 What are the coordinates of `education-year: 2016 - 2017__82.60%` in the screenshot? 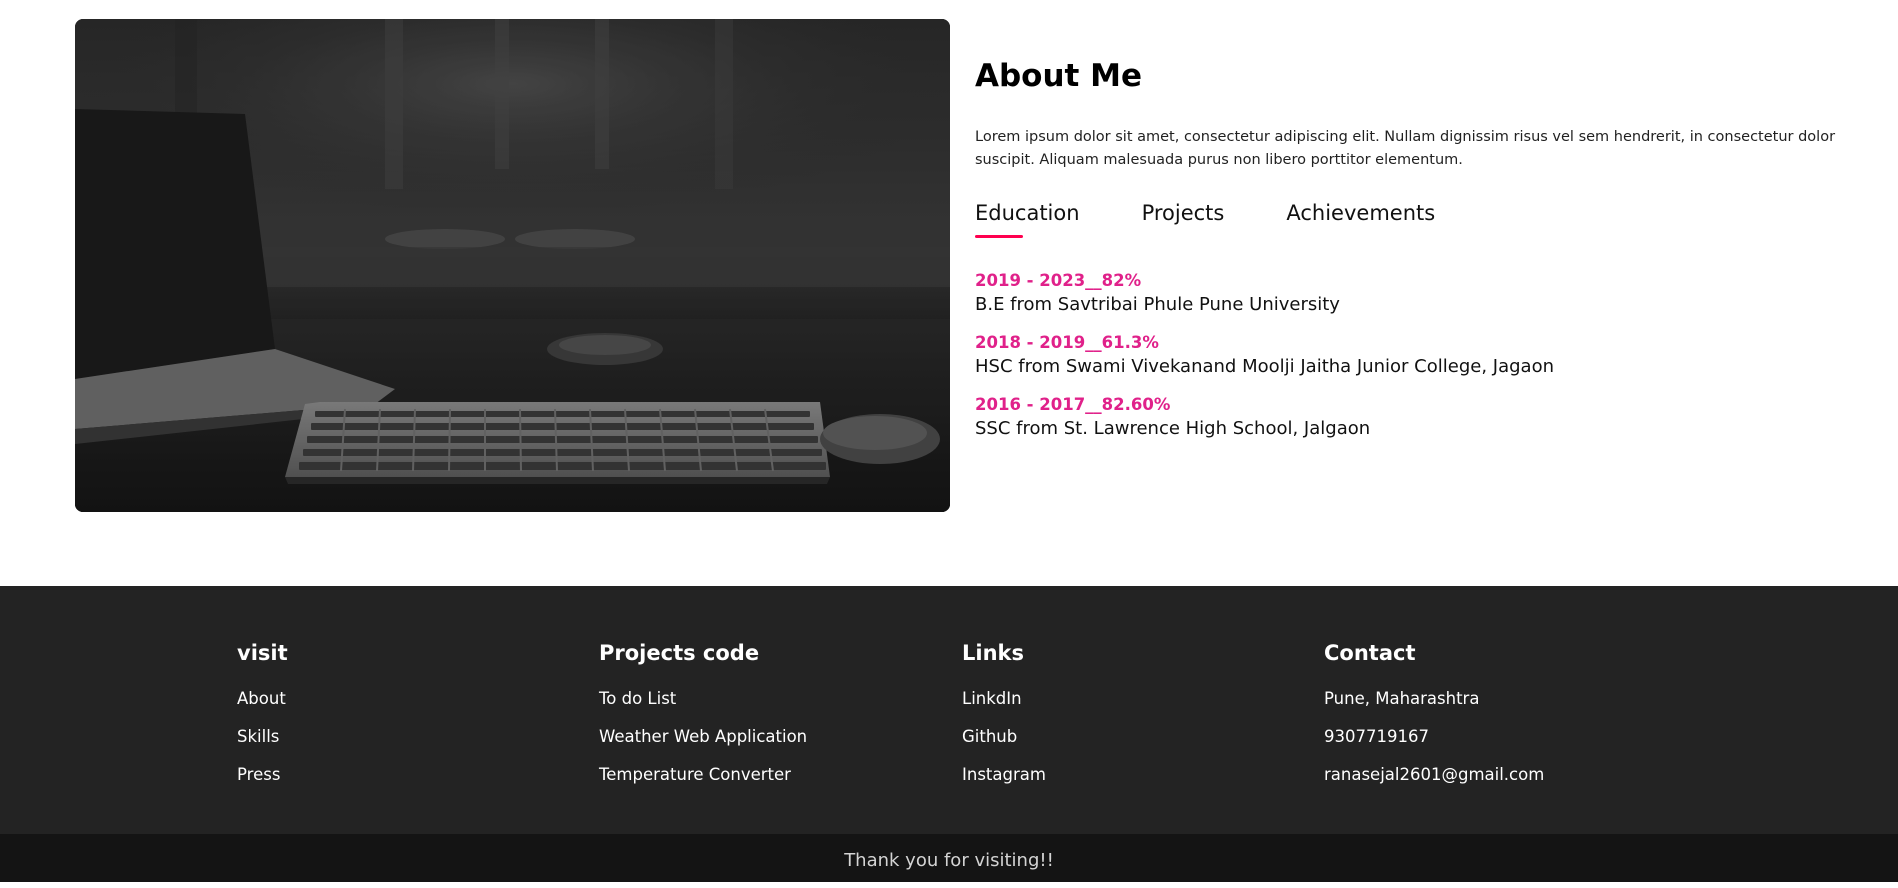 It's located at (1073, 404).